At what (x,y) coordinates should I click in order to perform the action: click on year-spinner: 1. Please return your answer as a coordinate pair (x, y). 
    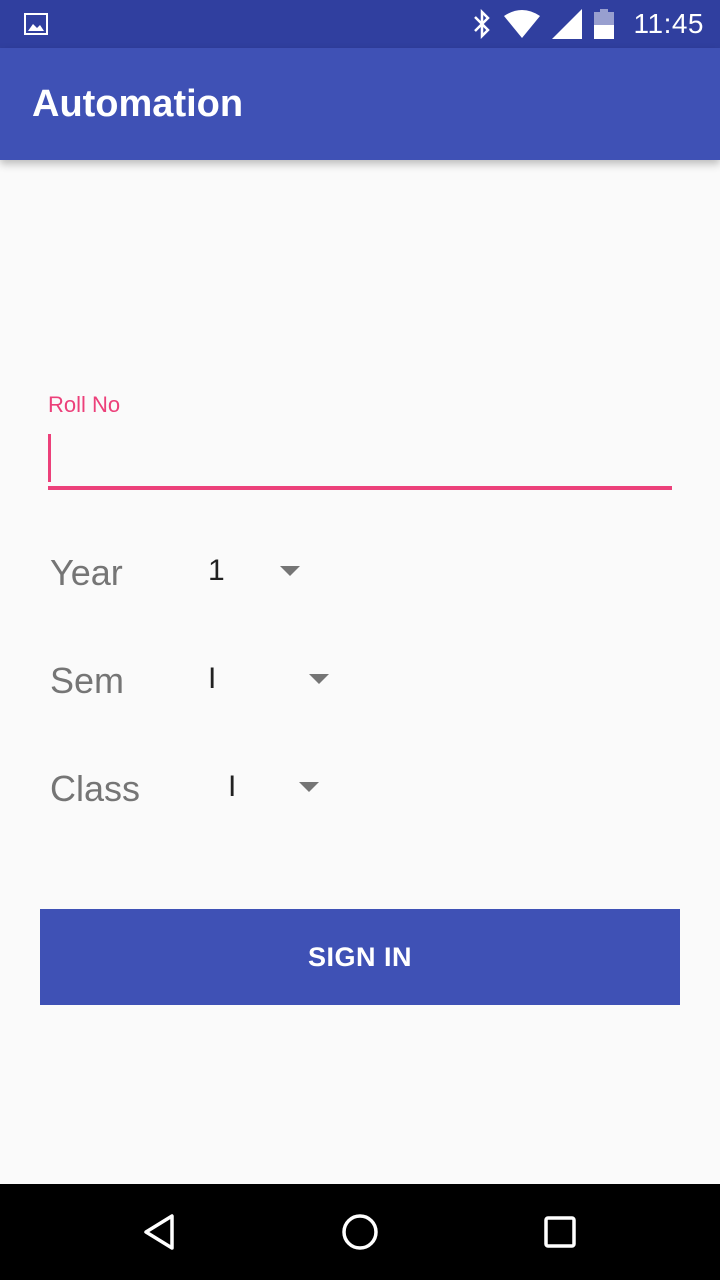
    Looking at the image, I should click on (260, 572).